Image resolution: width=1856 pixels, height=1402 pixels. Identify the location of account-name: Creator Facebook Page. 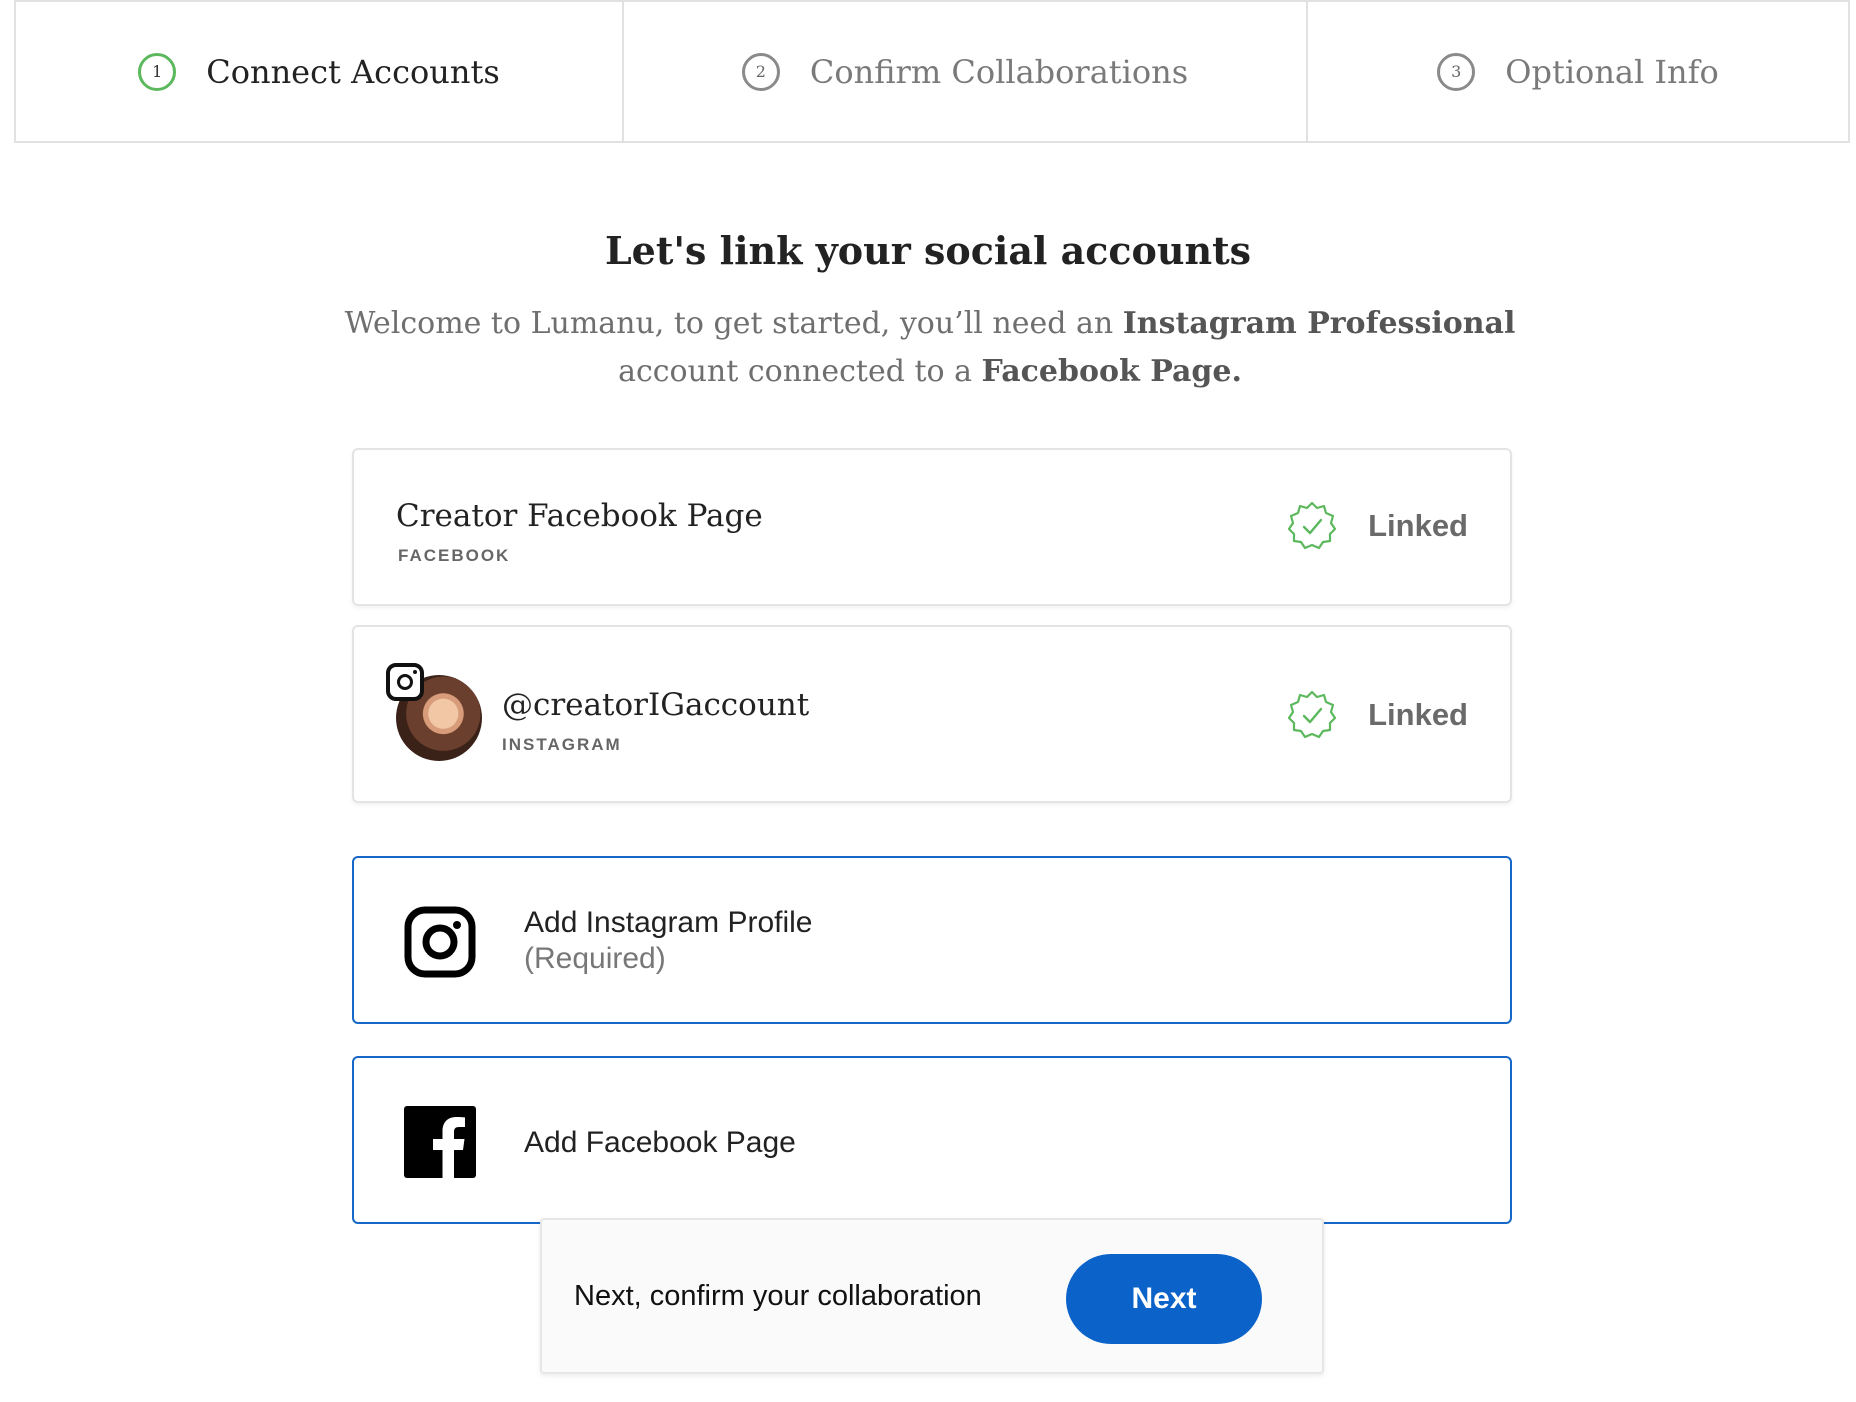
(579, 516).